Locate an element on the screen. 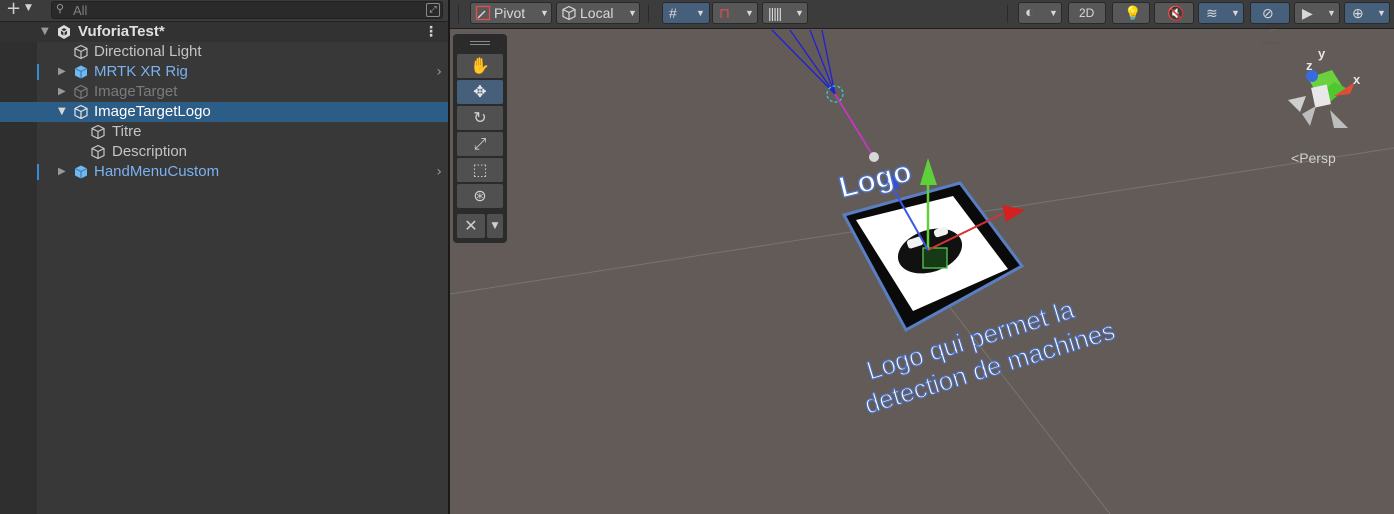  tree-item-label: HandMenuCustom is located at coordinates (157, 171).